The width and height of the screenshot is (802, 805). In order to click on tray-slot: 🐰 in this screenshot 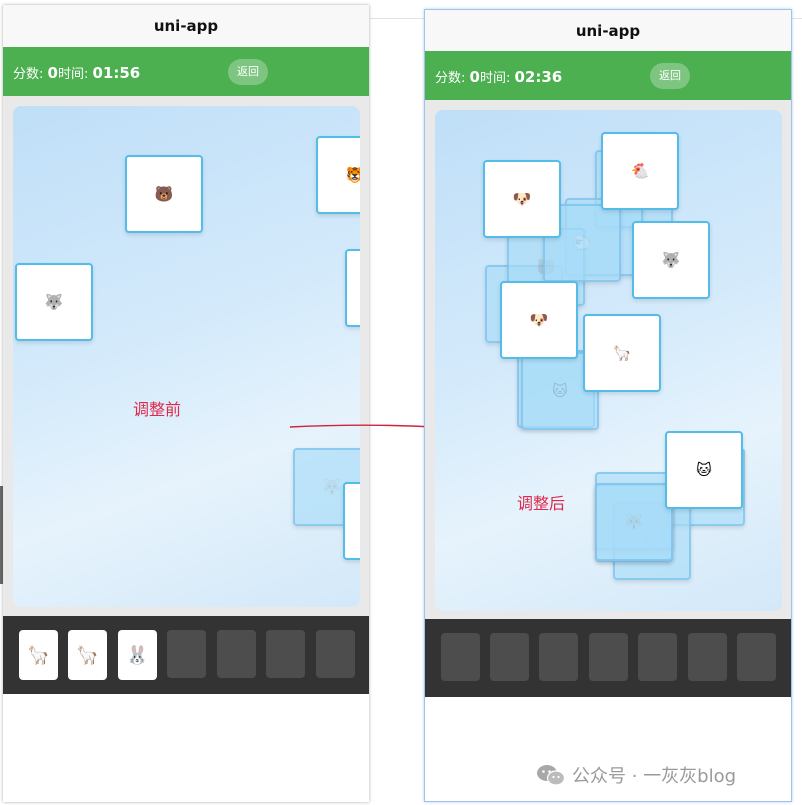, I will do `click(137, 655)`.